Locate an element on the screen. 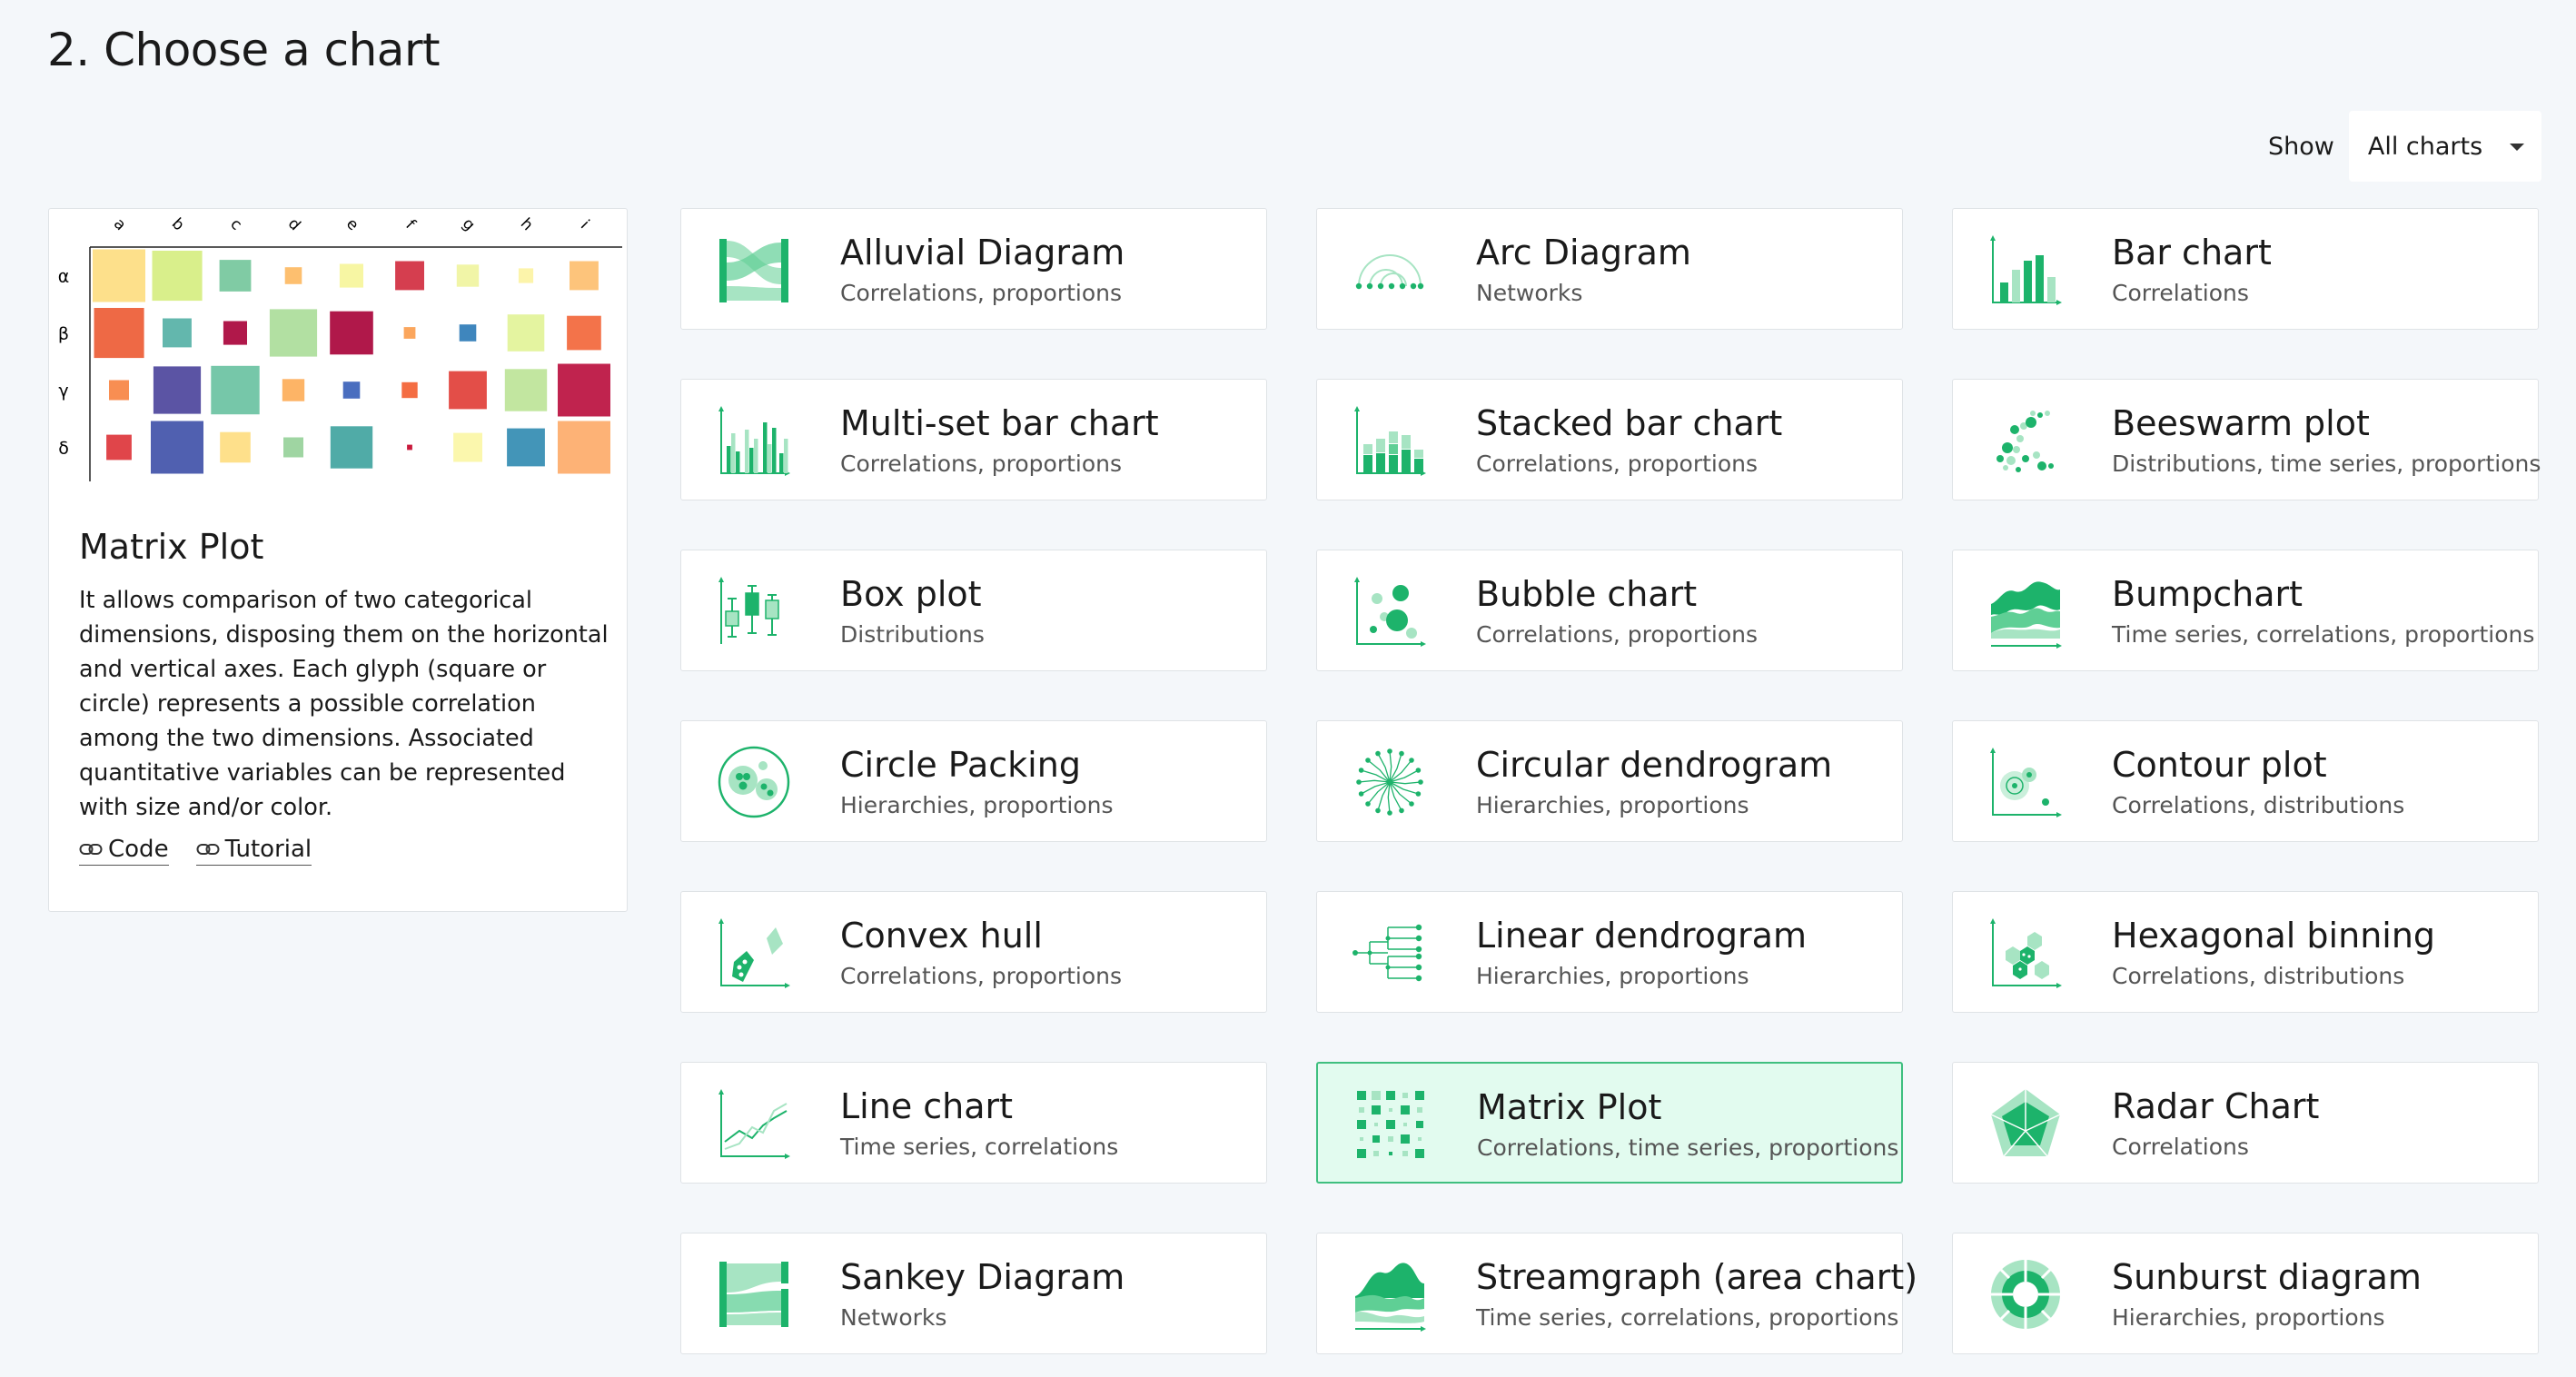  arc-icon is located at coordinates (1389, 272).